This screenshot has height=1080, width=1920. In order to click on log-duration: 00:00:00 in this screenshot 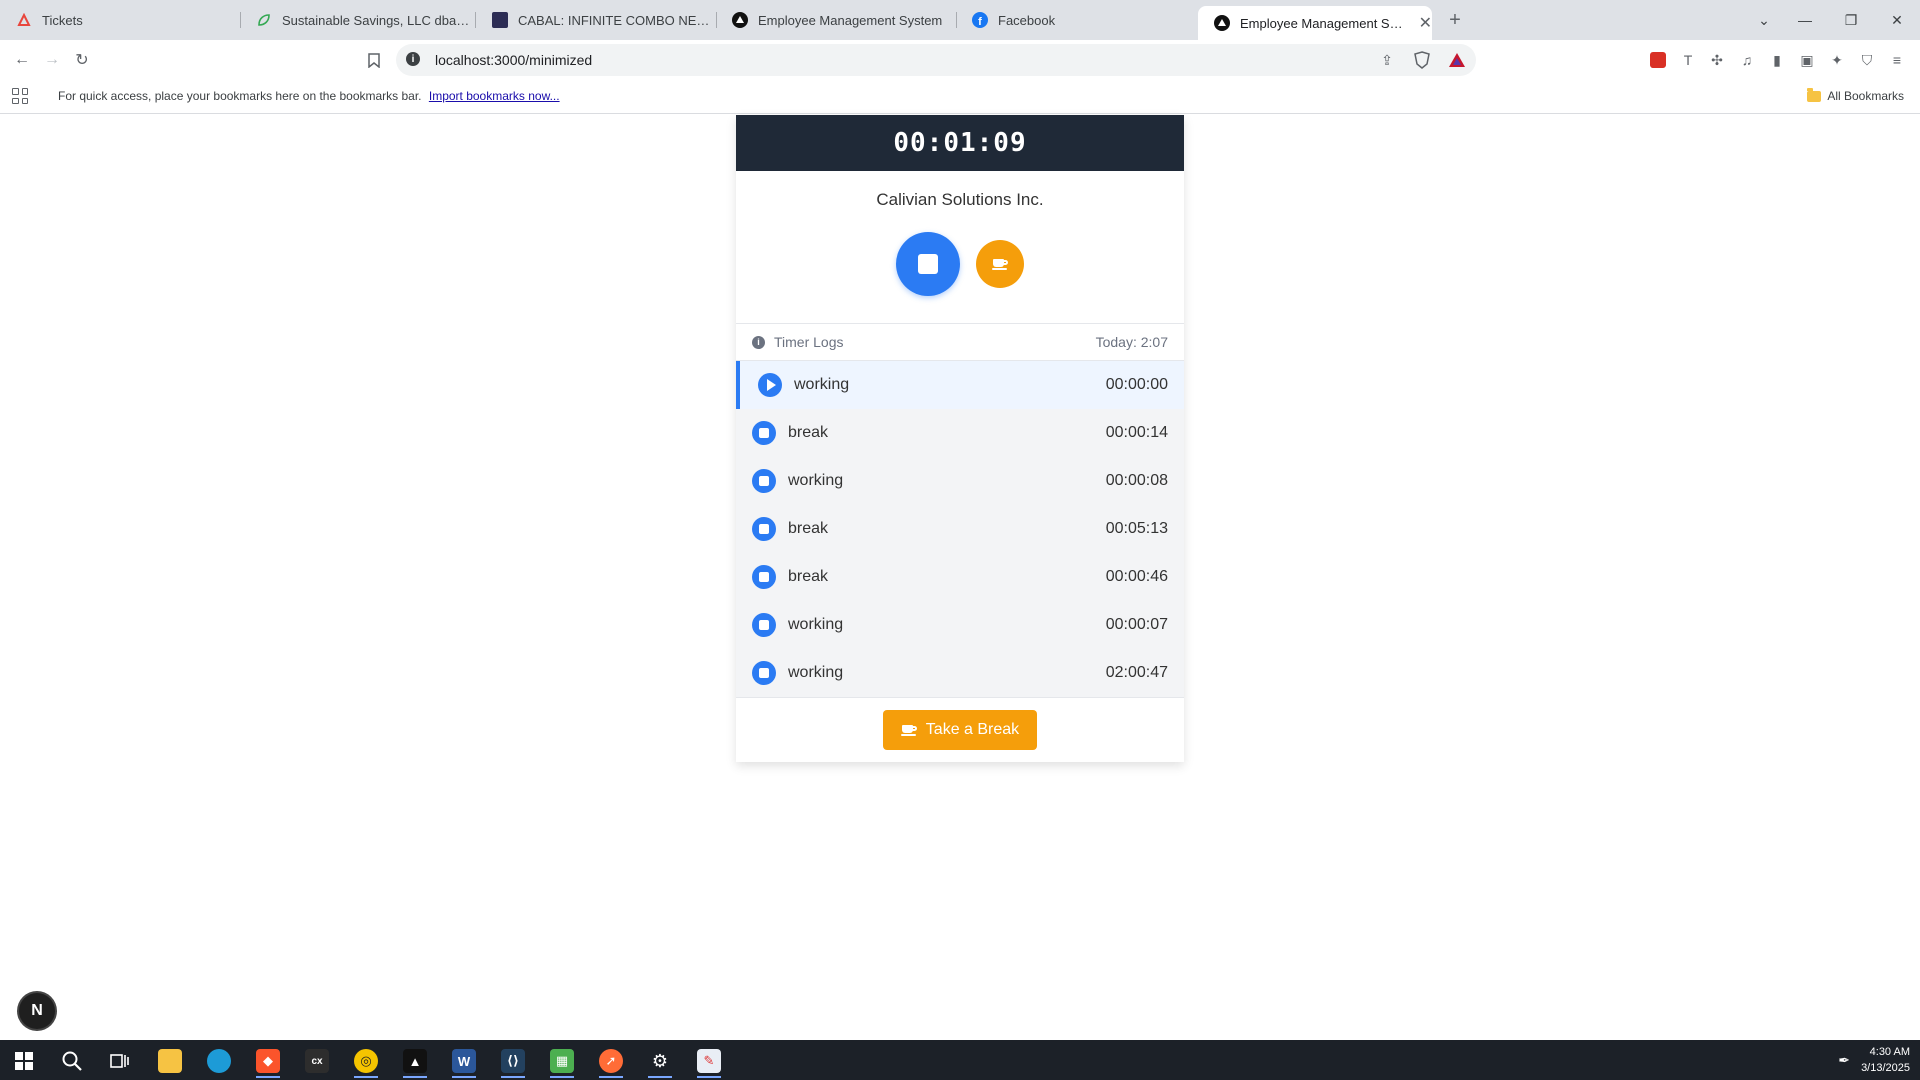, I will do `click(1136, 384)`.